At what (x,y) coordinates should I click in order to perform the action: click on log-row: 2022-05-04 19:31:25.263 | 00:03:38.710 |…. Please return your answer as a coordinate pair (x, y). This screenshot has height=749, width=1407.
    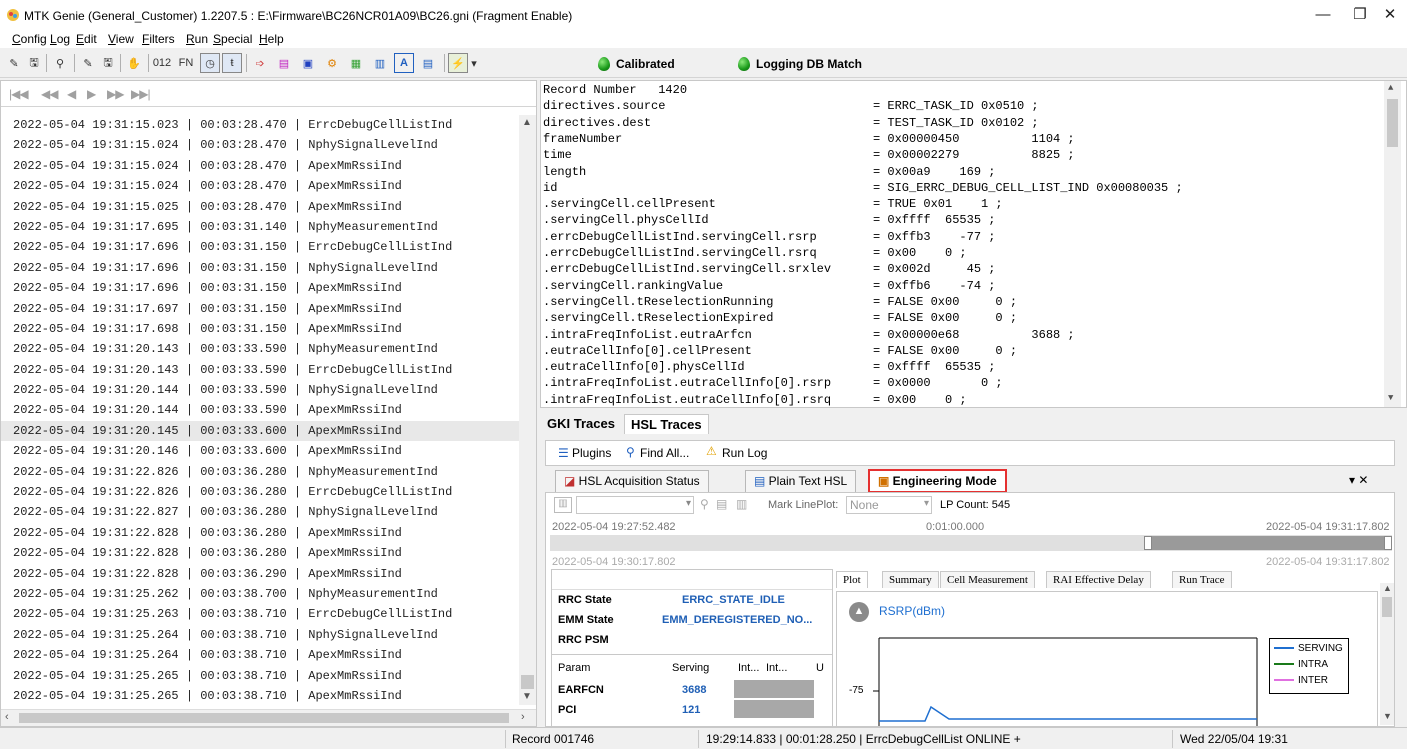
    Looking at the image, I should click on (260, 614).